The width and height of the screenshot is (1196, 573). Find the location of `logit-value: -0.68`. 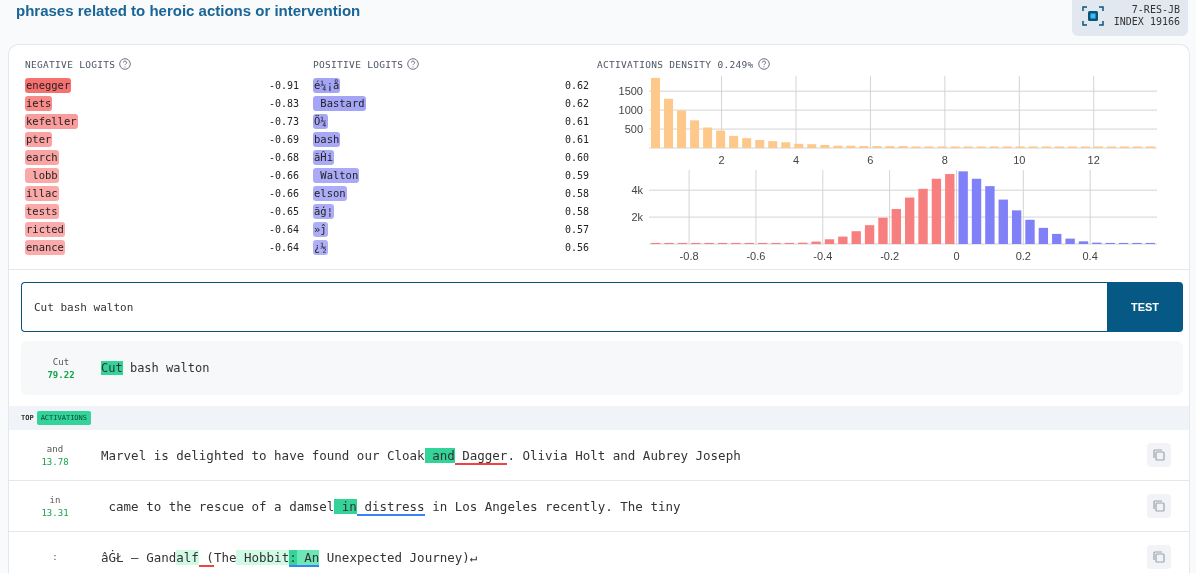

logit-value: -0.68 is located at coordinates (283, 157).